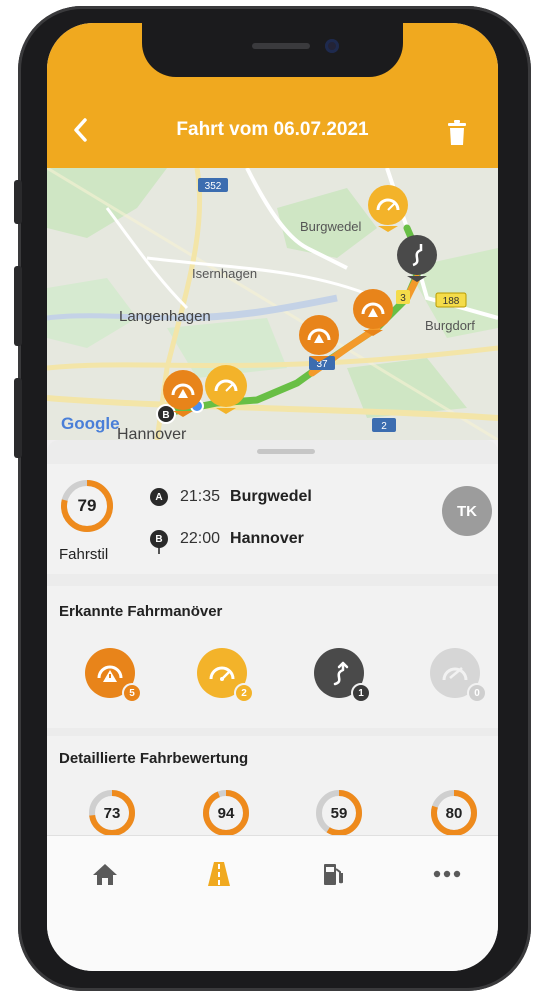 The image size is (543, 995). Describe the element at coordinates (113, 675) in the screenshot. I see `maneuver-harsh-braking: 5` at that location.